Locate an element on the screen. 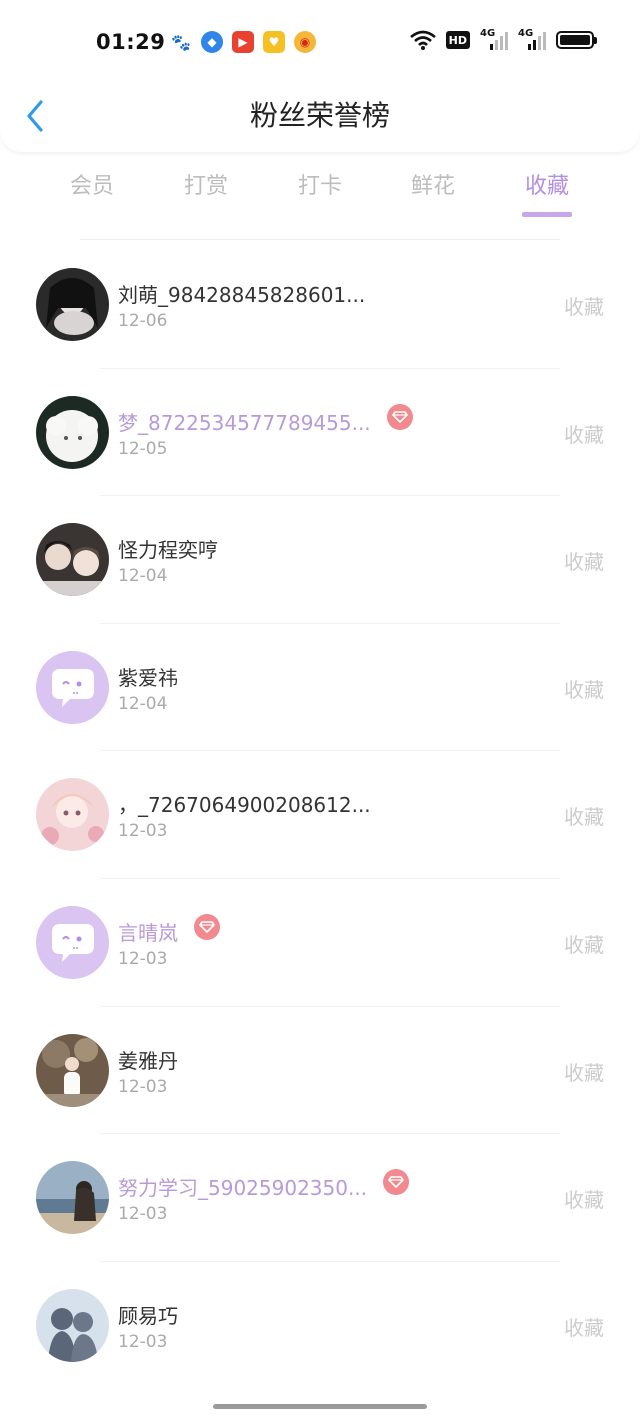 The height and width of the screenshot is (1422, 640). tab-bar: 会员 打赏 打卡 鲜花 收藏 is located at coordinates (320, 196).